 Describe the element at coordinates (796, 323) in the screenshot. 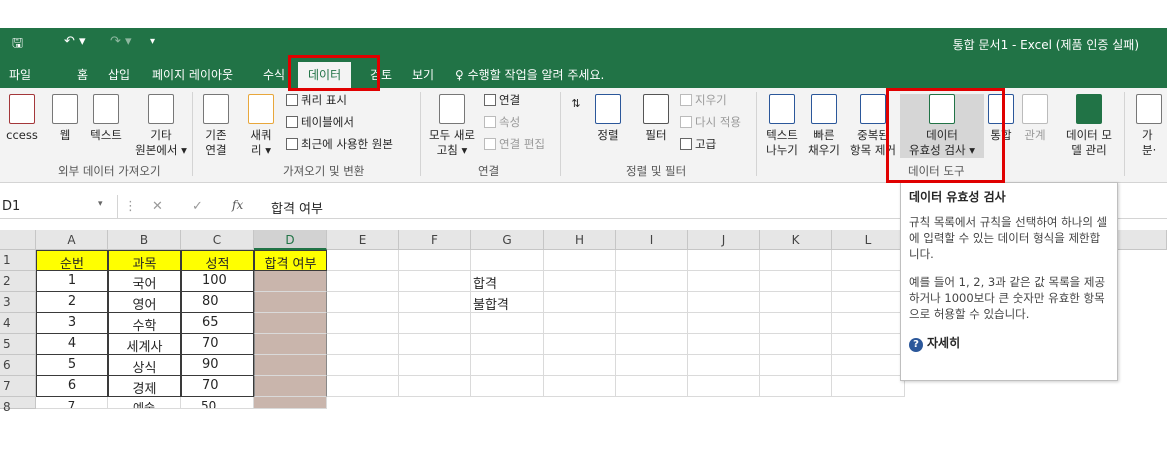

I see `cell-k4` at that location.